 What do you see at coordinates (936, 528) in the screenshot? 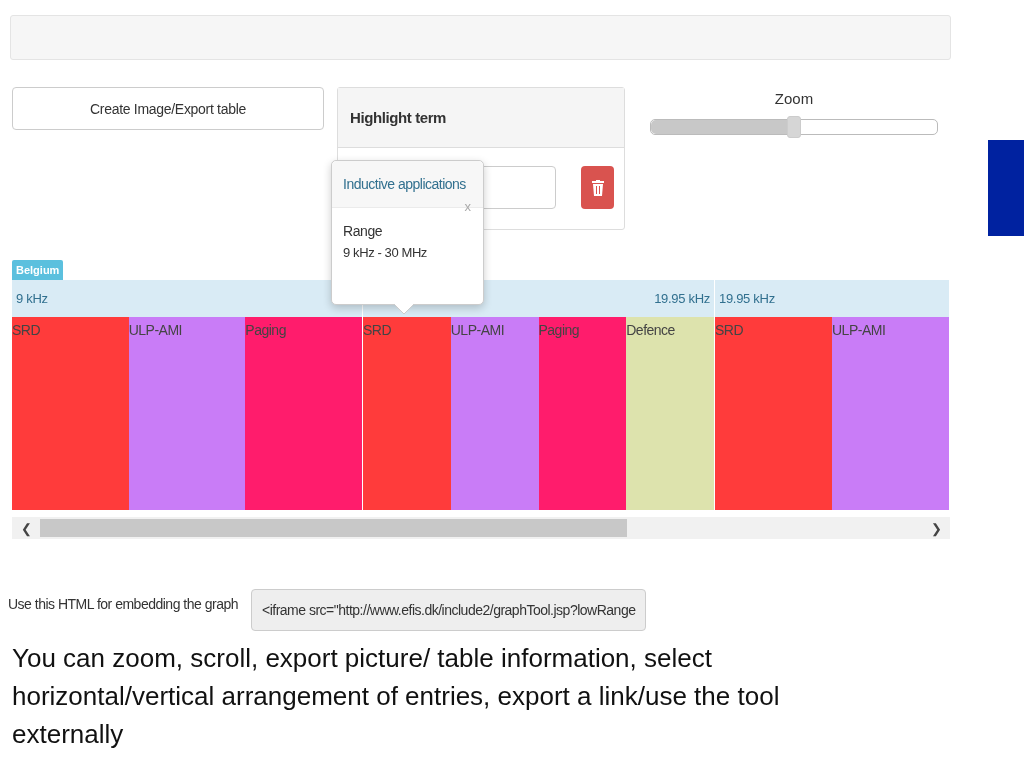
I see `scroll-right-button: ❯` at bounding box center [936, 528].